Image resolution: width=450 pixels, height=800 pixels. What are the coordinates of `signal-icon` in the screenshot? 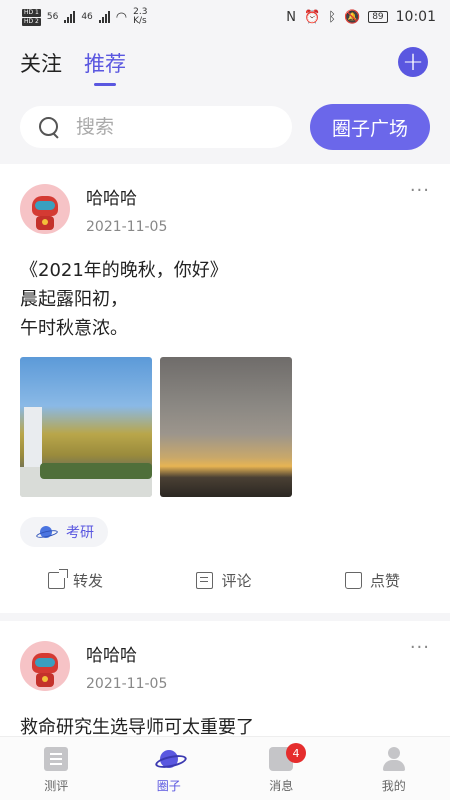 It's located at (70, 17).